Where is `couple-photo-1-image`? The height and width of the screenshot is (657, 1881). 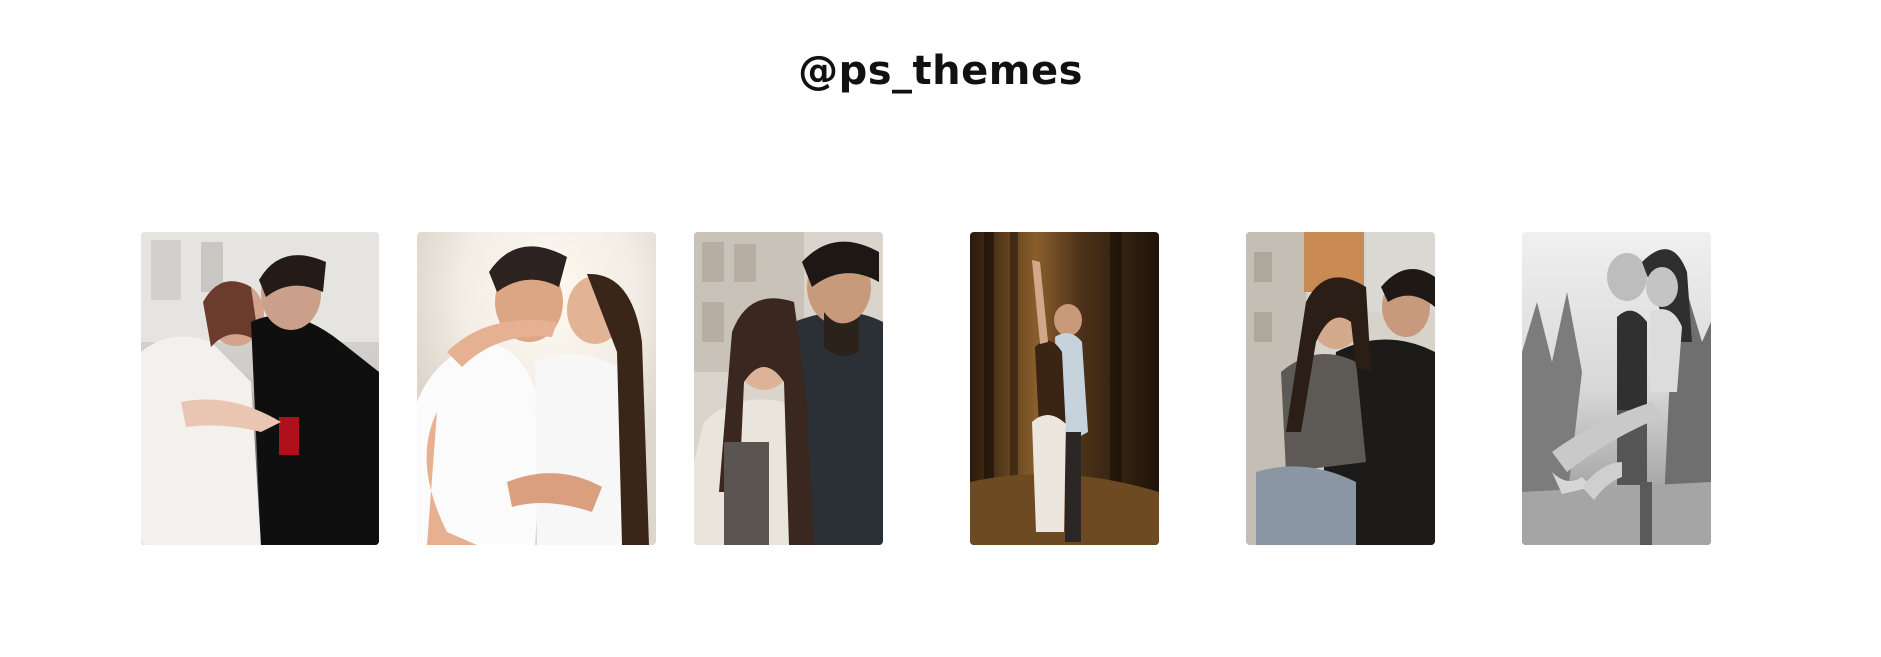
couple-photo-1-image is located at coordinates (260, 388).